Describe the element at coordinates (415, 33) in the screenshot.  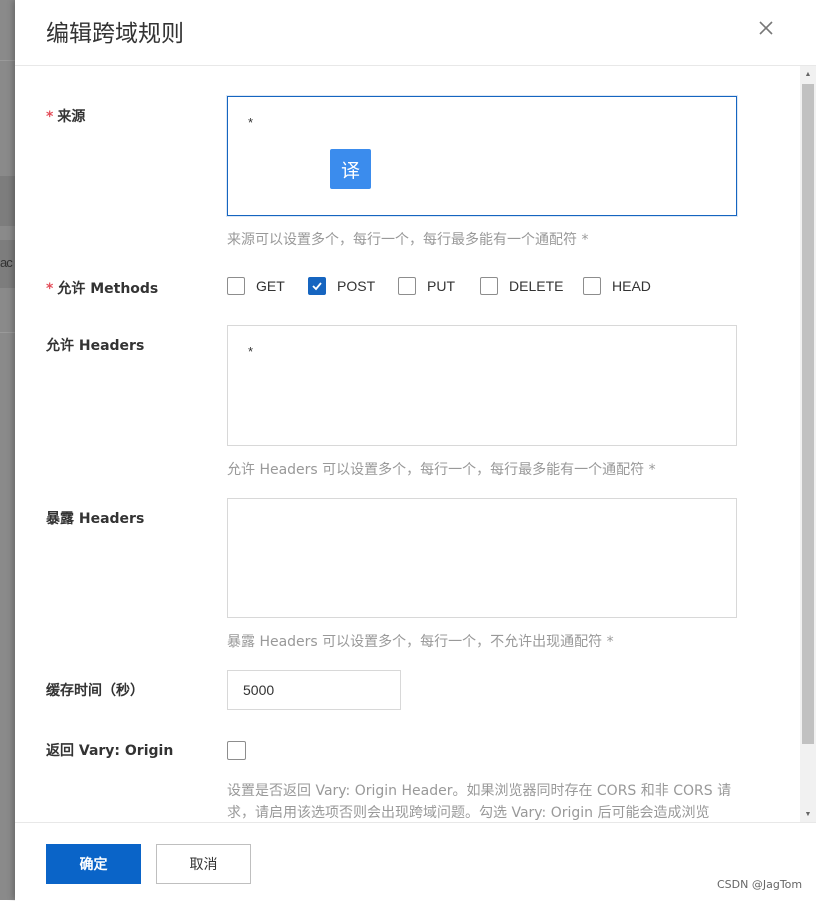
I see `dialog-header: 编辑跨域规则` at that location.